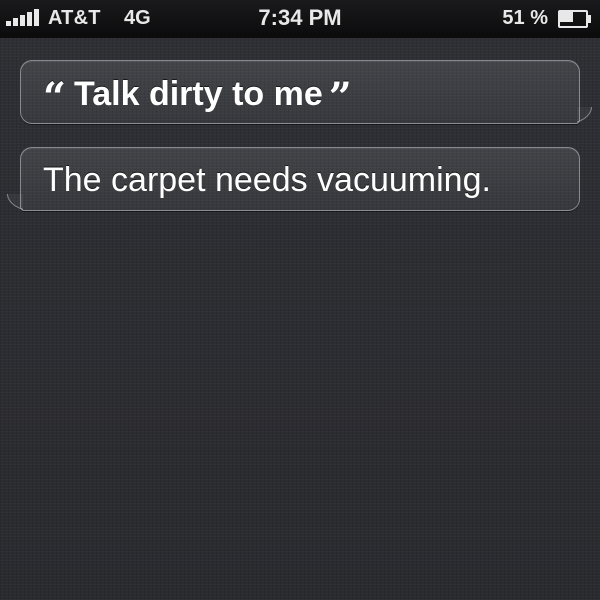 The image size is (600, 600). Describe the element at coordinates (340, 97) in the screenshot. I see `close-quote-mark: ”` at that location.